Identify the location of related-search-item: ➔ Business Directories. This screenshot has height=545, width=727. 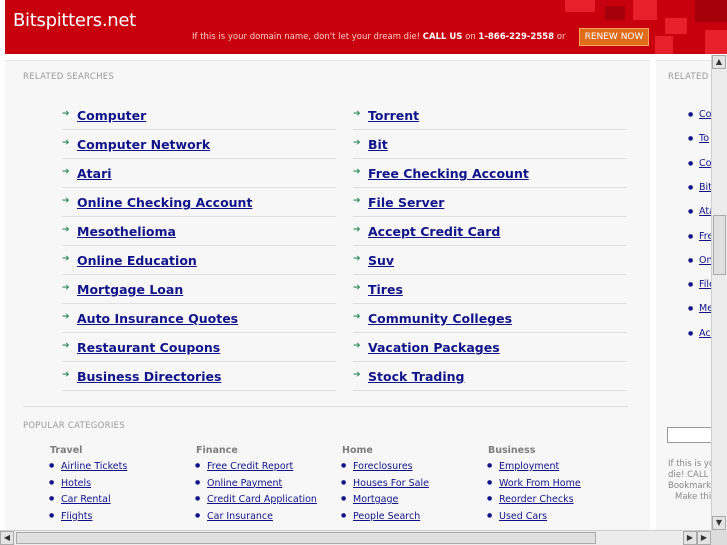
(199, 376).